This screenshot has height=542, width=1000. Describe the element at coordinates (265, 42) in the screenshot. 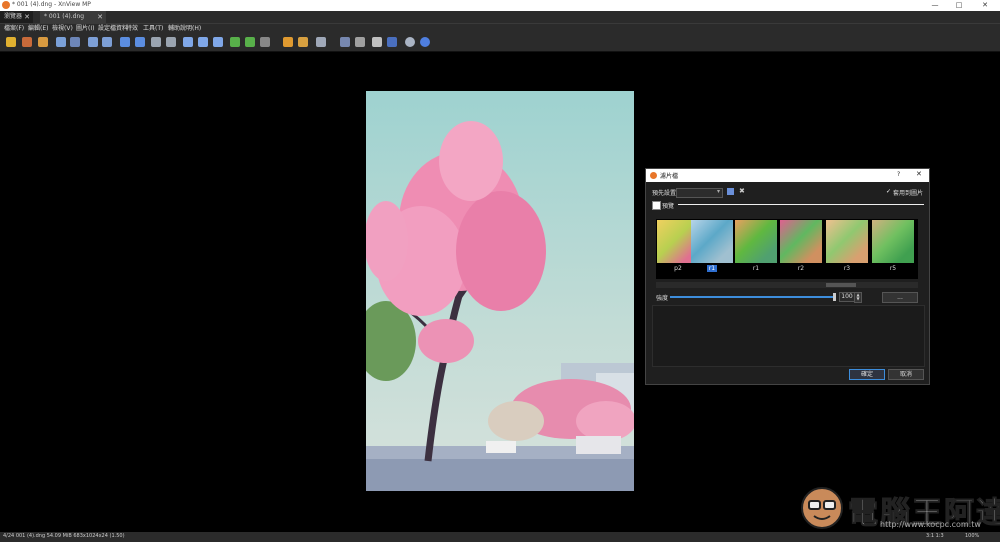

I see `flip-icon` at that location.